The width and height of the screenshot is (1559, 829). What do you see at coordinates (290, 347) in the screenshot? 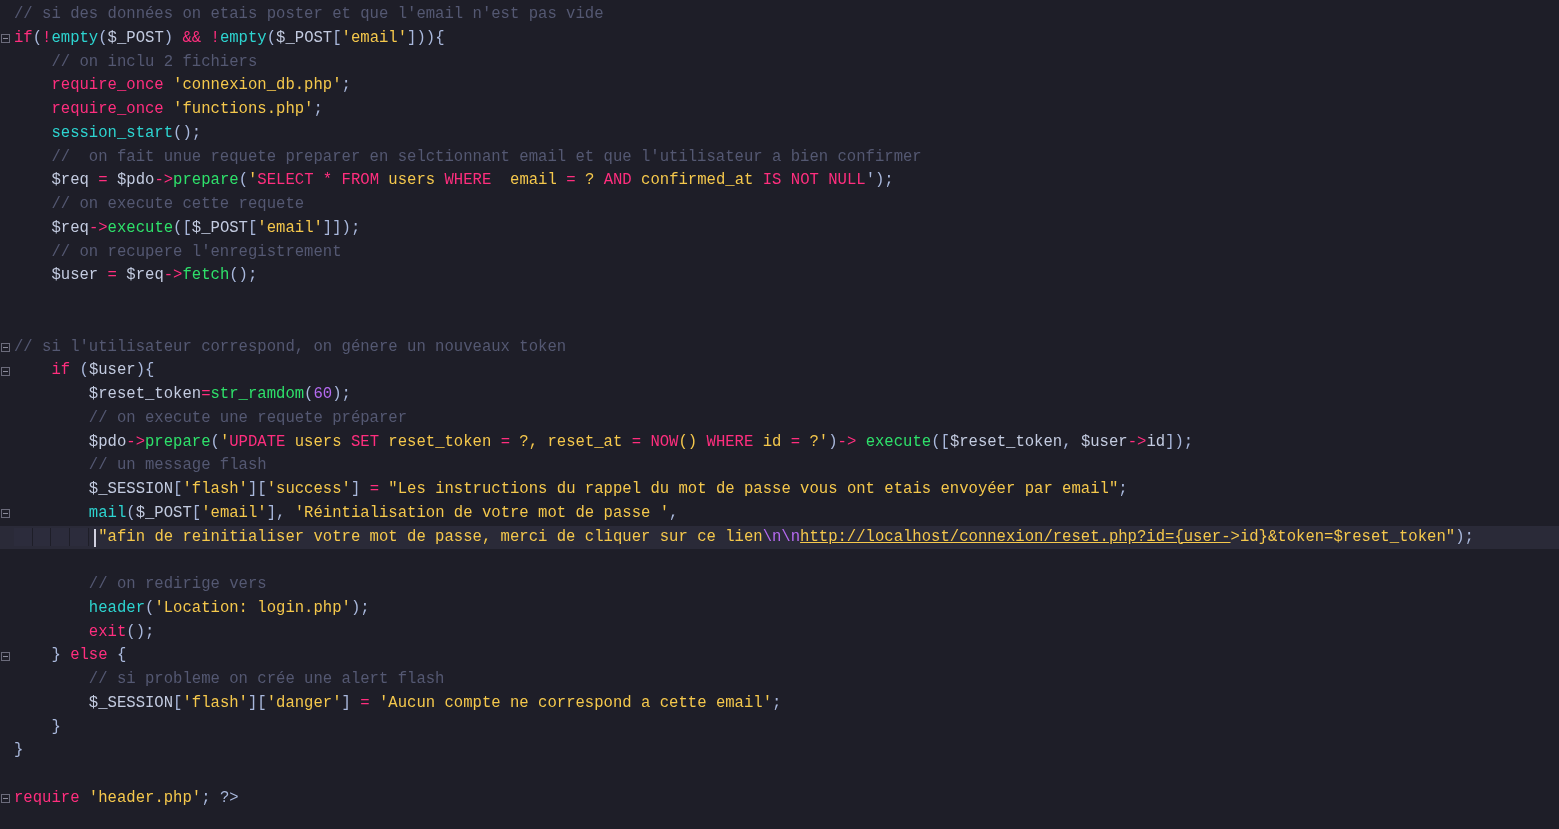
I see `code-line: // si l'utilisateur correspond, on génere un nouveaux token` at bounding box center [290, 347].